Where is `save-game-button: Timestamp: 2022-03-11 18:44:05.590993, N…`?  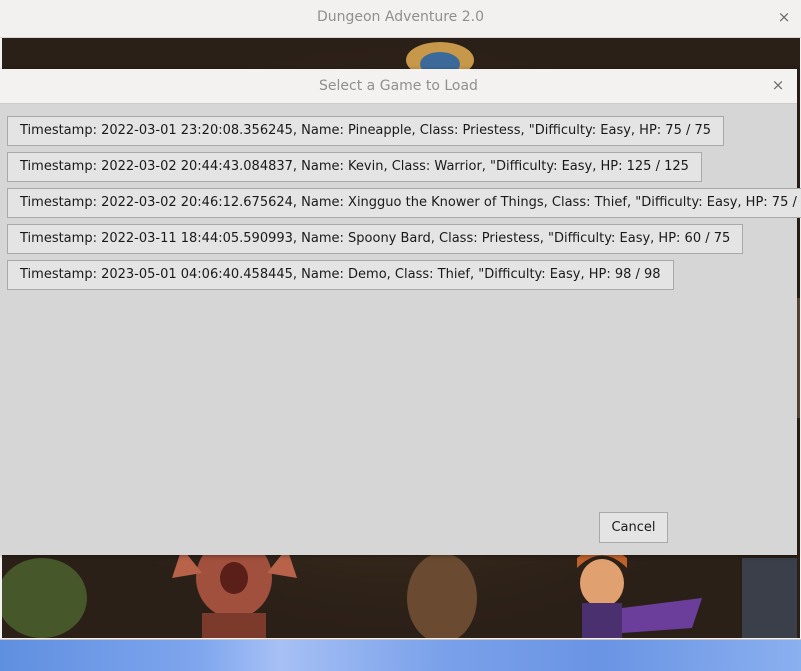 save-game-button: Timestamp: 2022-03-11 18:44:05.590993, N… is located at coordinates (375, 239).